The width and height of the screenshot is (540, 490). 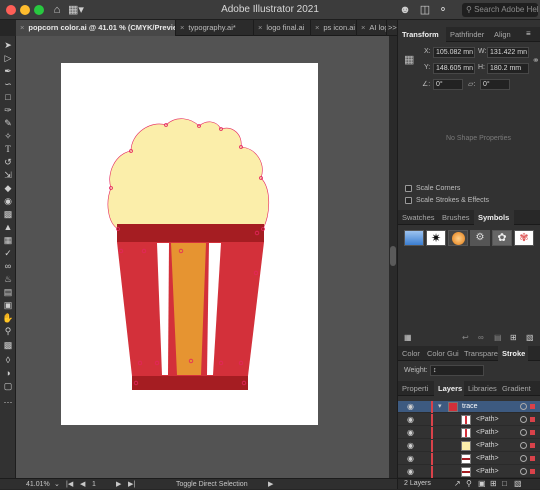 I want to click on panel-menu-icon: ≡, so click(x=528, y=33).